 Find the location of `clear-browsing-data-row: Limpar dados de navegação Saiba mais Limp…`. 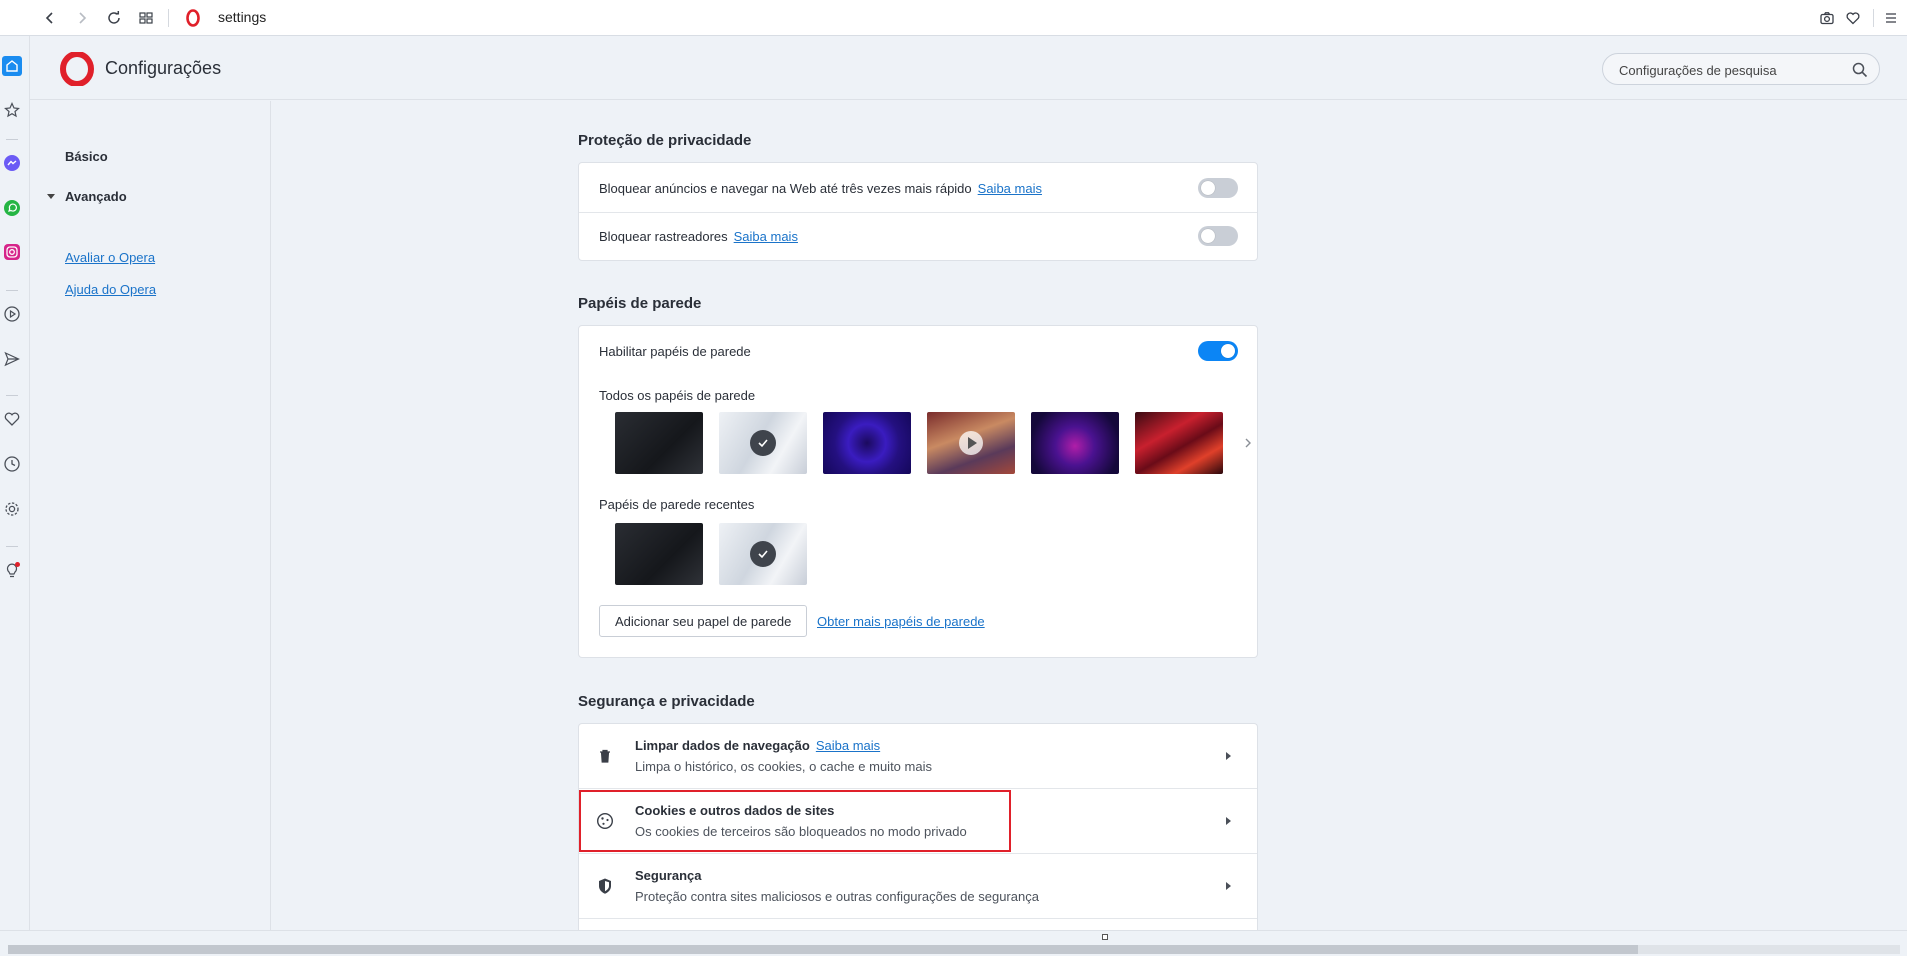

clear-browsing-data-row: Limpar dados de navegação Saiba mais Limp… is located at coordinates (918, 756).